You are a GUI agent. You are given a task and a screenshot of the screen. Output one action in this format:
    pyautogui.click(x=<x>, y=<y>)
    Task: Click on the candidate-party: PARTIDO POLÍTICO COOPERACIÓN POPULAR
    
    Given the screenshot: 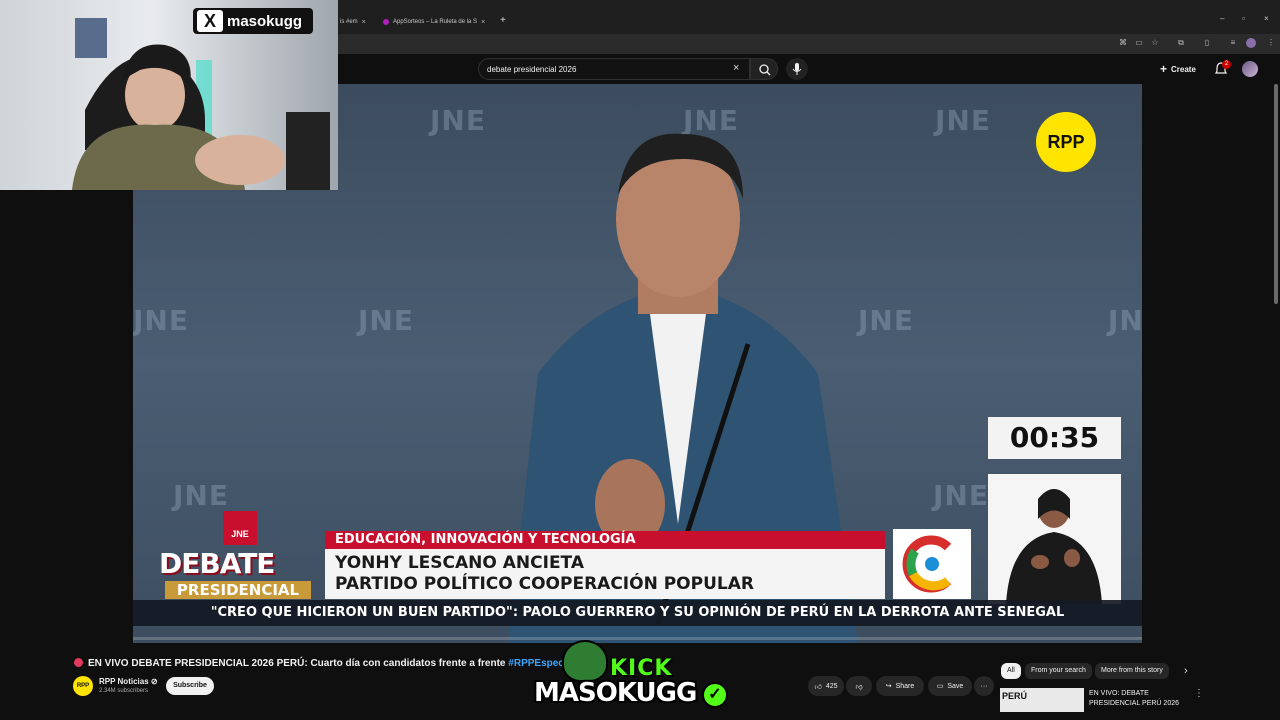 What is the action you would take?
    pyautogui.click(x=544, y=584)
    